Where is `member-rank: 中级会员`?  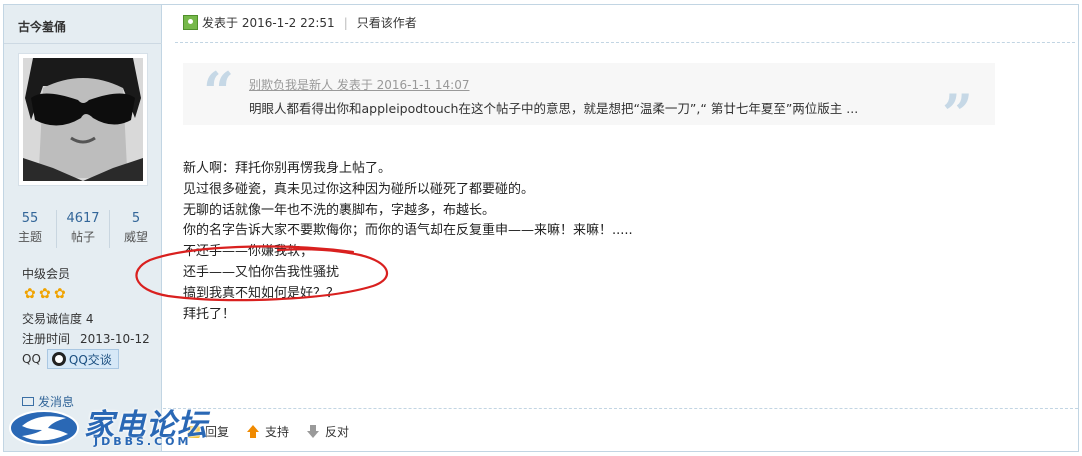
member-rank: 中级会员 is located at coordinates (46, 273).